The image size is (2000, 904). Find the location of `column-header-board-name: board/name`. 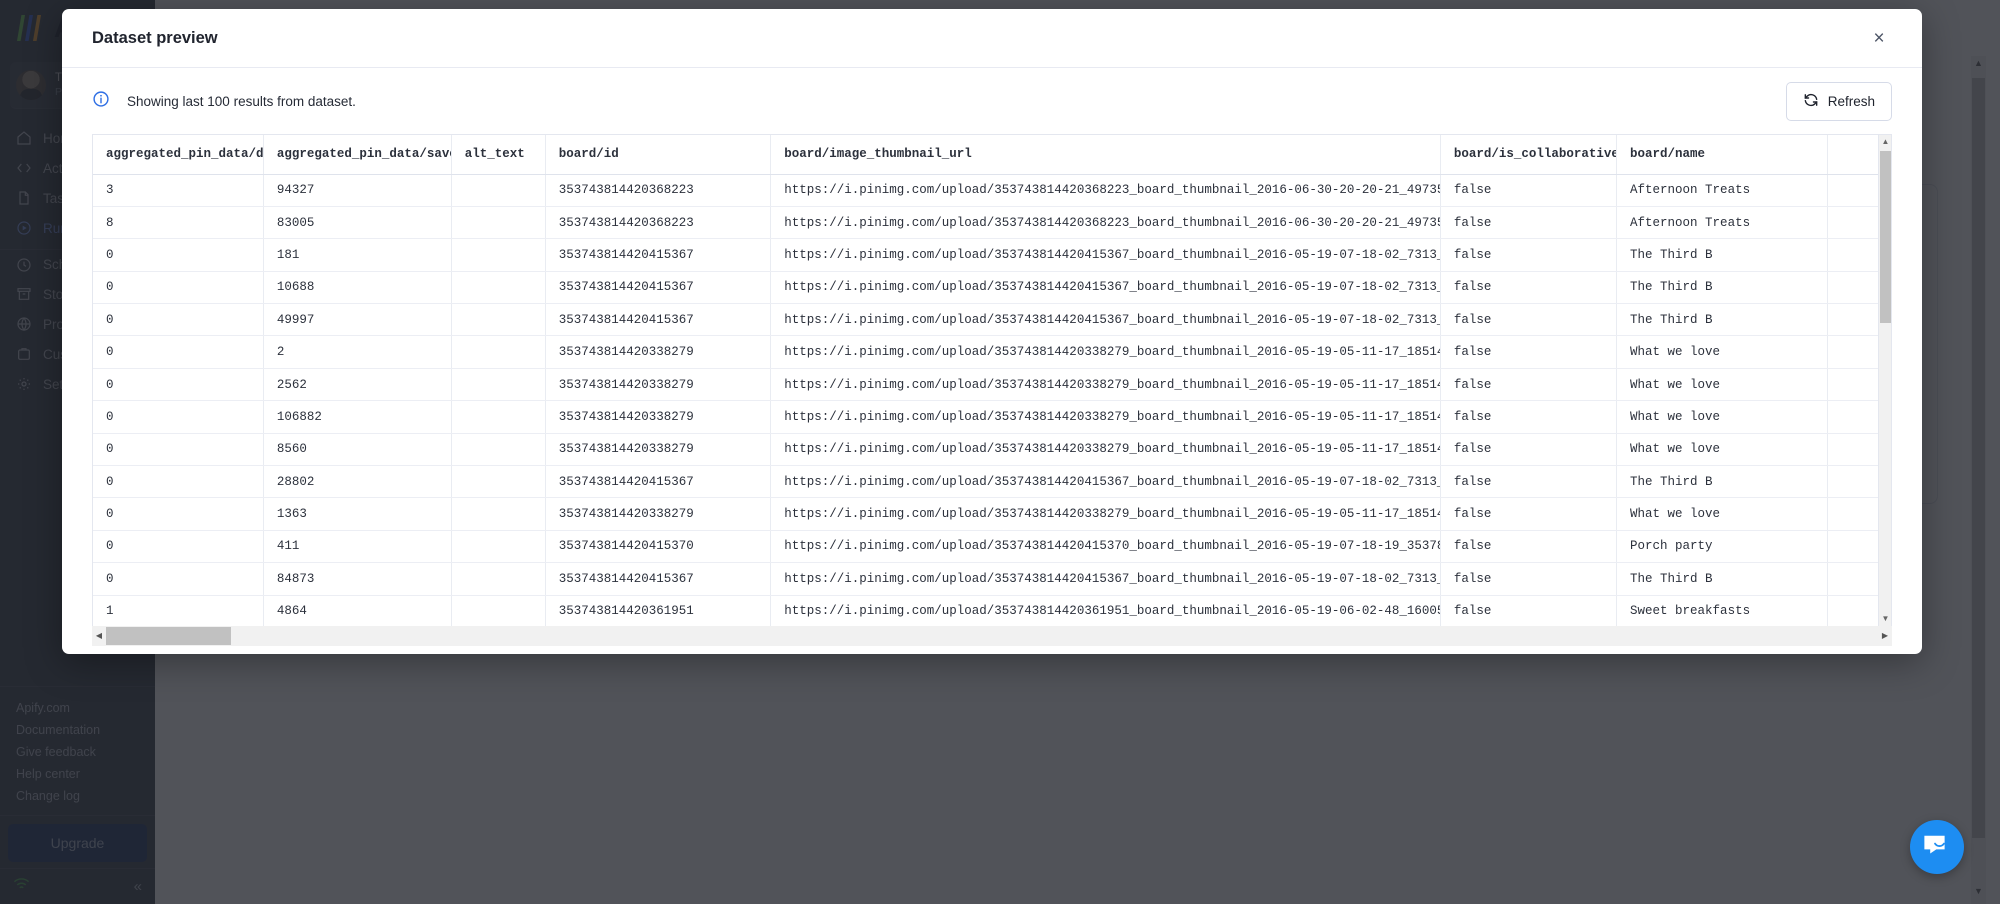

column-header-board-name: board/name is located at coordinates (1722, 155).